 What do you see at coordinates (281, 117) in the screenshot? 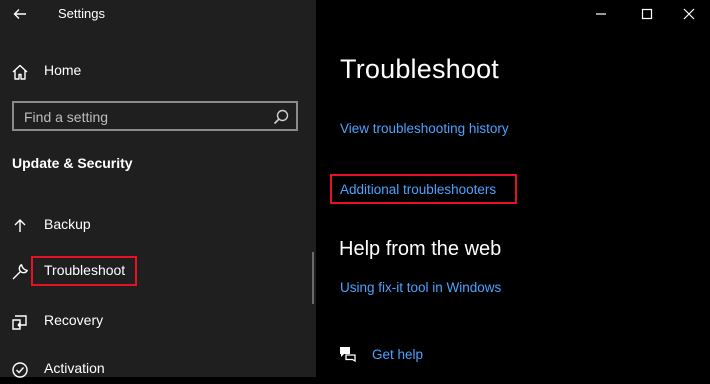
I see `search-icon` at bounding box center [281, 117].